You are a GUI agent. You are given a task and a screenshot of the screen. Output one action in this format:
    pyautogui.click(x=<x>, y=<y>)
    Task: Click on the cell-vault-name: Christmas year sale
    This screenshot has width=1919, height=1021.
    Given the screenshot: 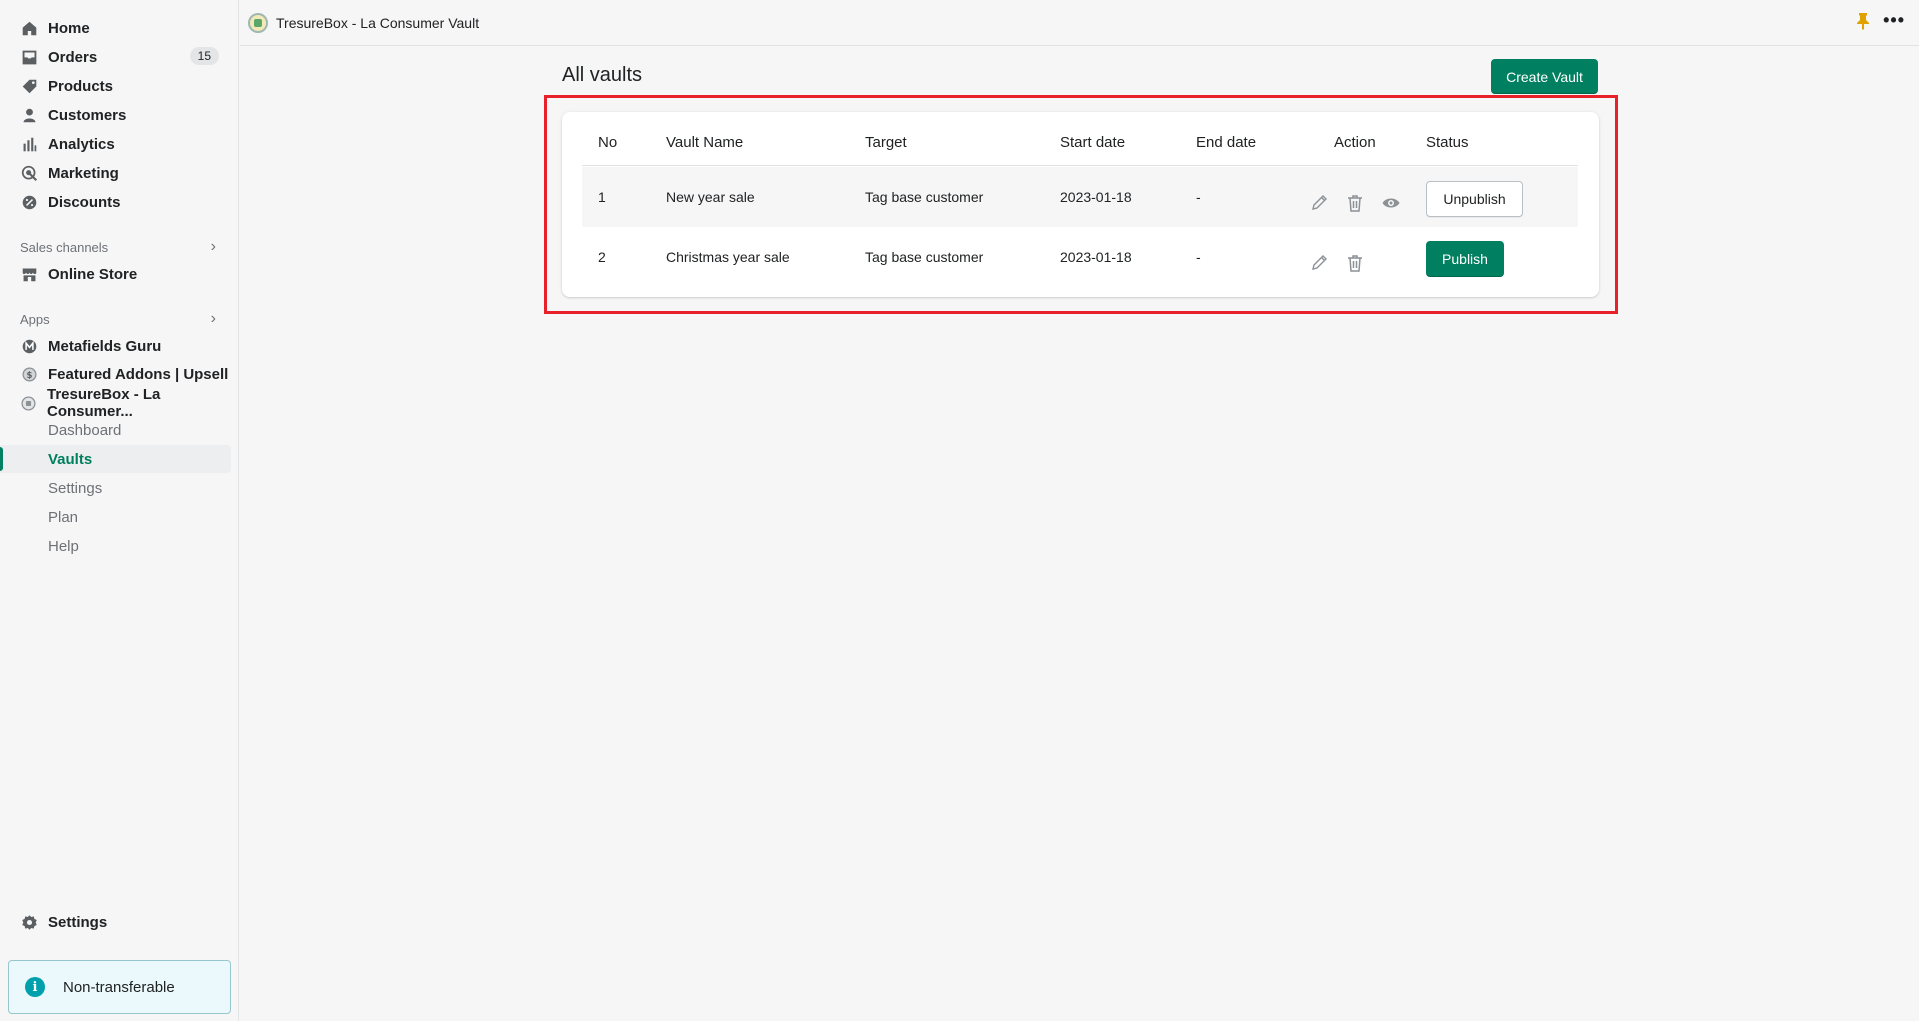 What is the action you would take?
    pyautogui.click(x=728, y=257)
    